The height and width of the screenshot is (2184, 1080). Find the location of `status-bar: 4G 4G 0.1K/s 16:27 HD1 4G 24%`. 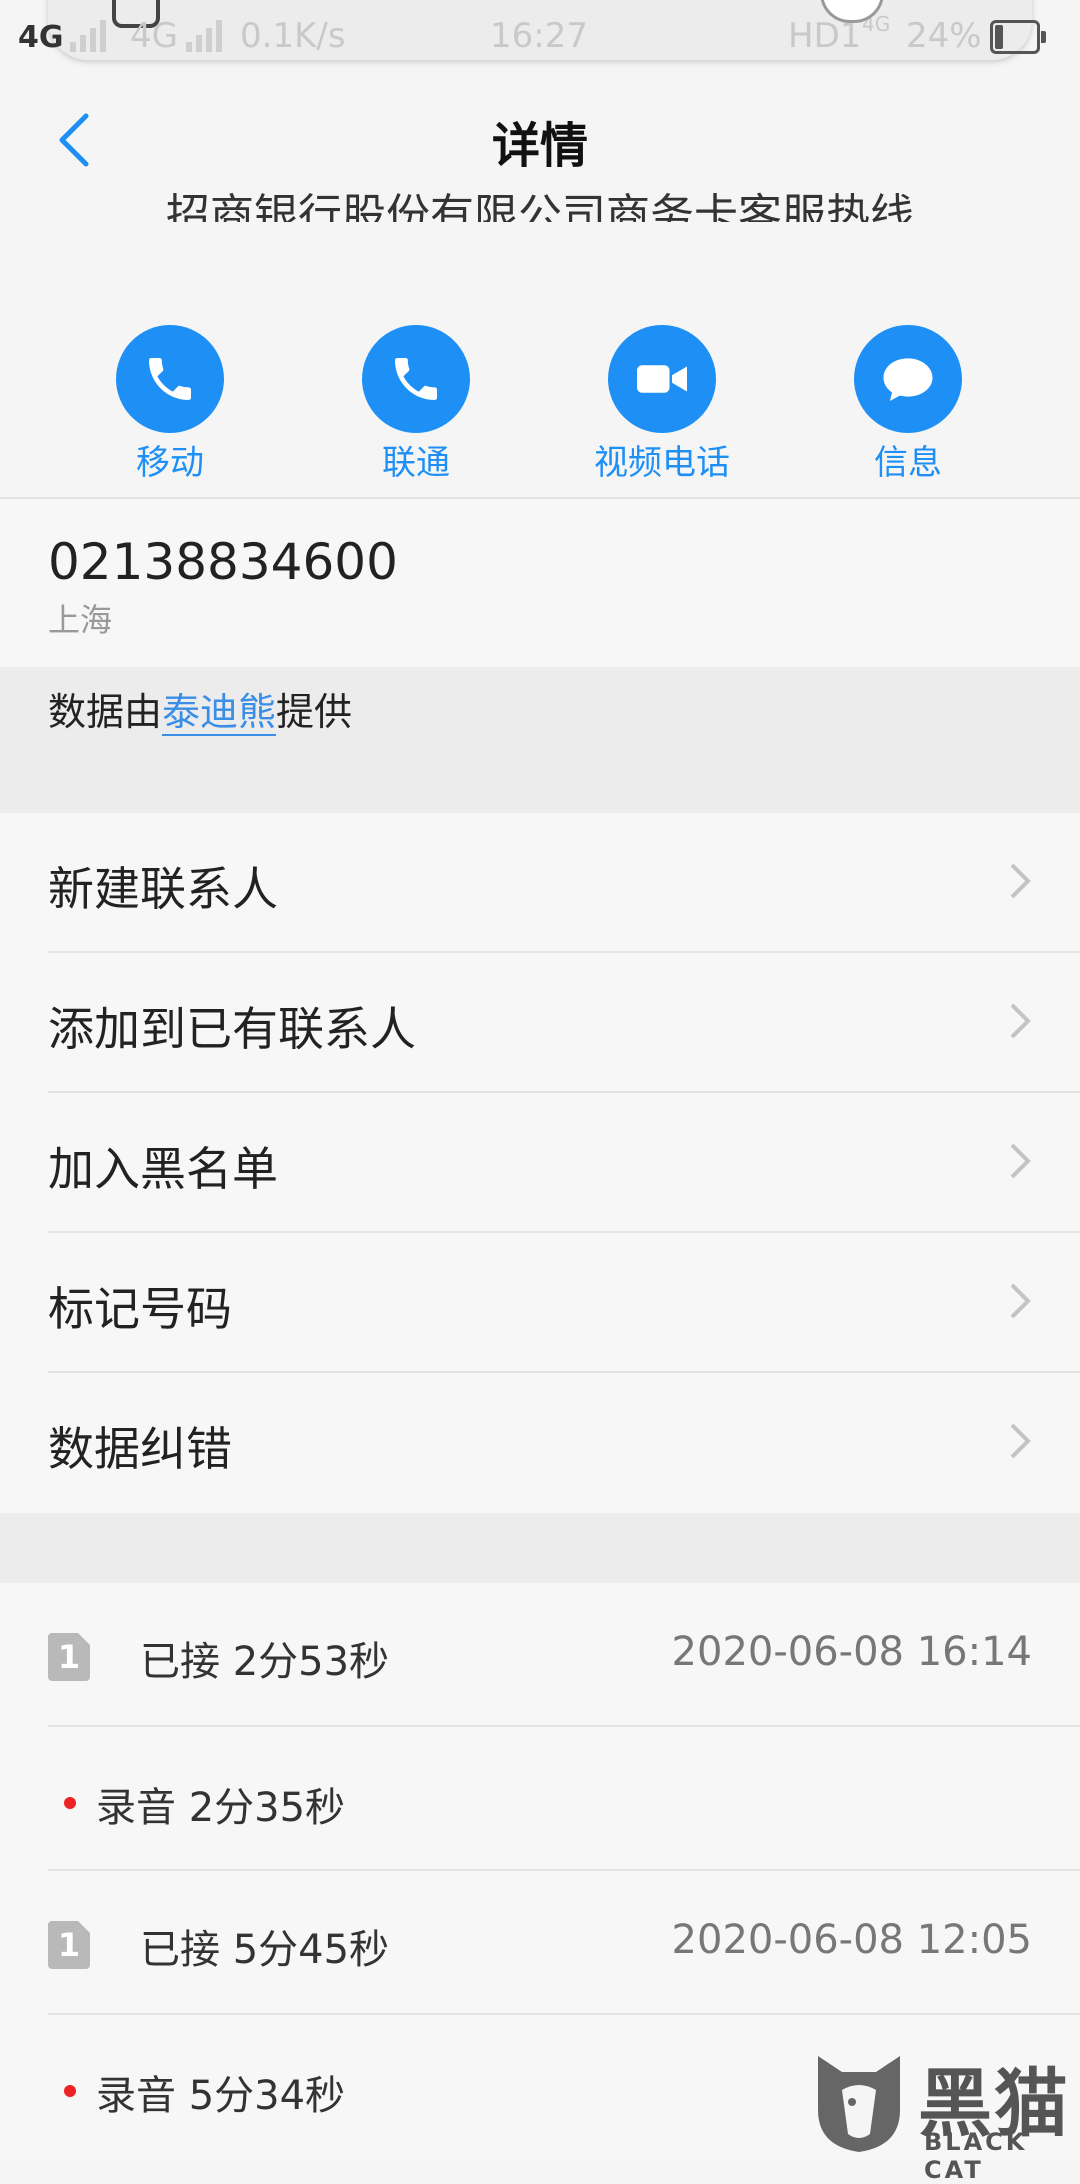

status-bar: 4G 4G 0.1K/s 16:27 HD1 4G 24% is located at coordinates (540, 35).